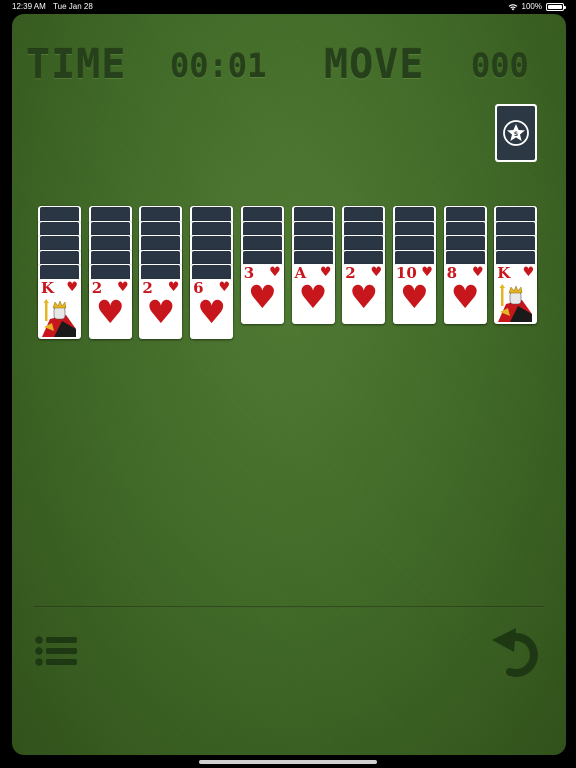  I want to click on battery-icon, so click(556, 6).